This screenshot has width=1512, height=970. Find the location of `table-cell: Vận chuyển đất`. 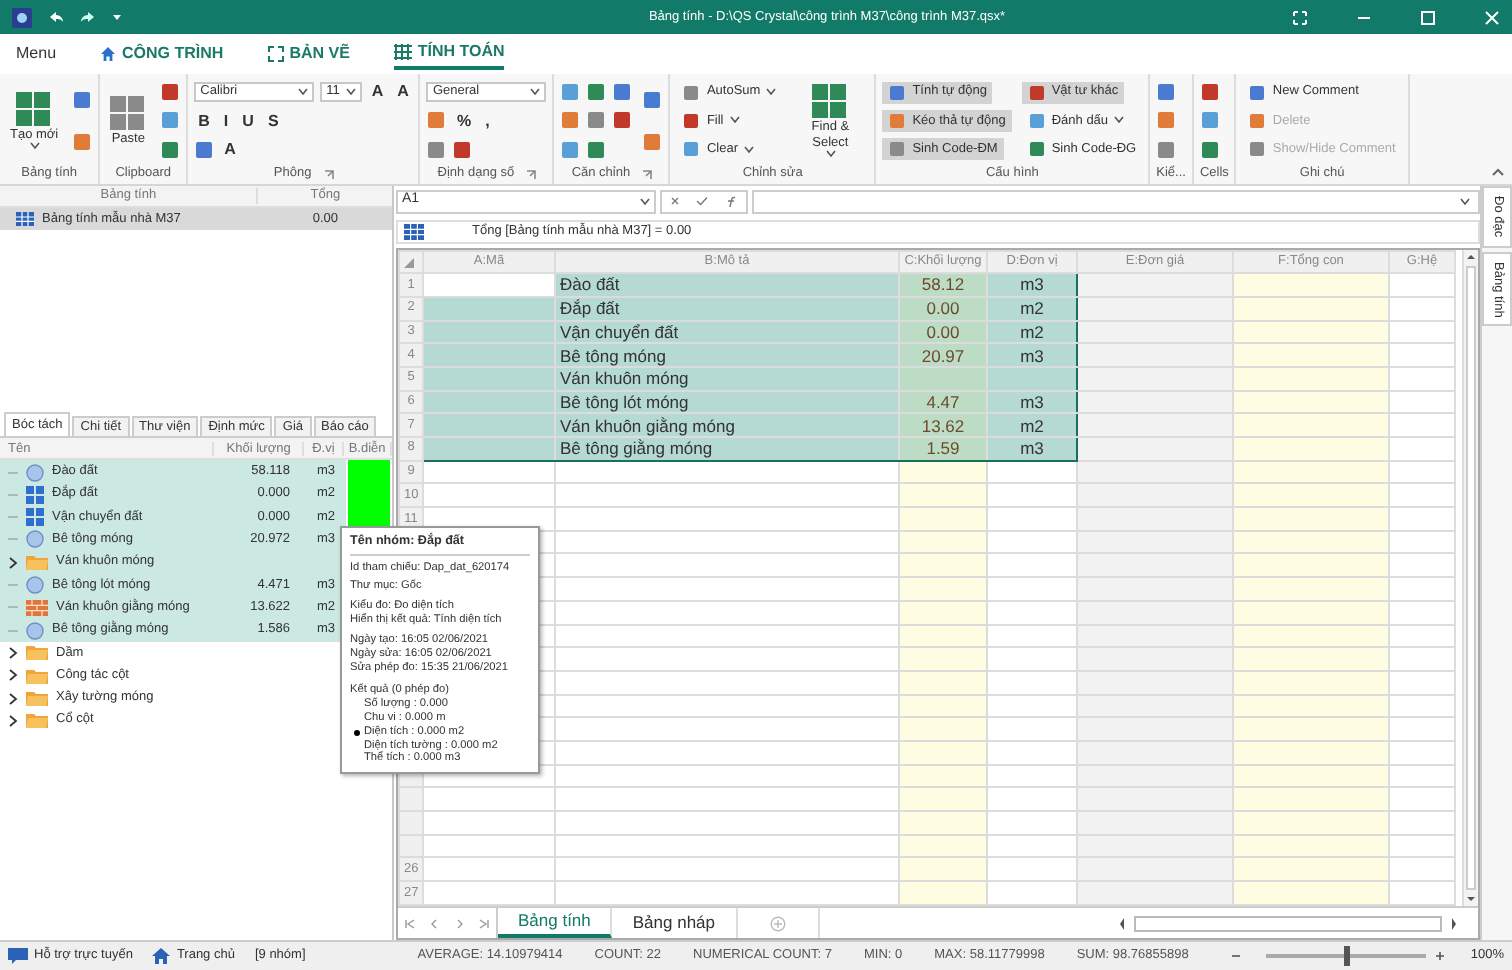

table-cell: Vận chuyển đất is located at coordinates (727, 332).